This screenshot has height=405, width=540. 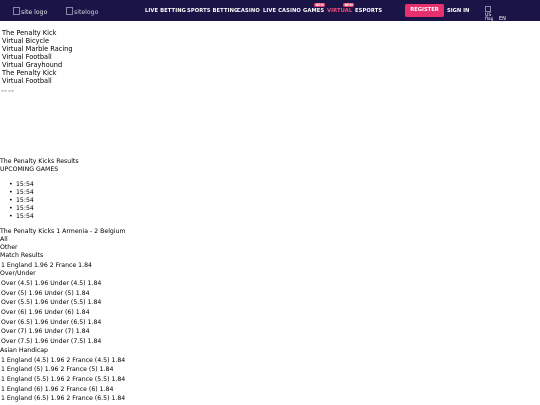 I want to click on asian-handicap-odds-row: 1 England (6) 1.96 2 France (6) 1.84, so click(x=57, y=390).